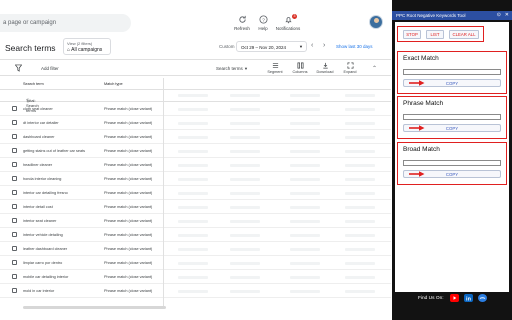 The width and height of the screenshot is (512, 320). I want to click on close-icon: ✕, so click(507, 15).